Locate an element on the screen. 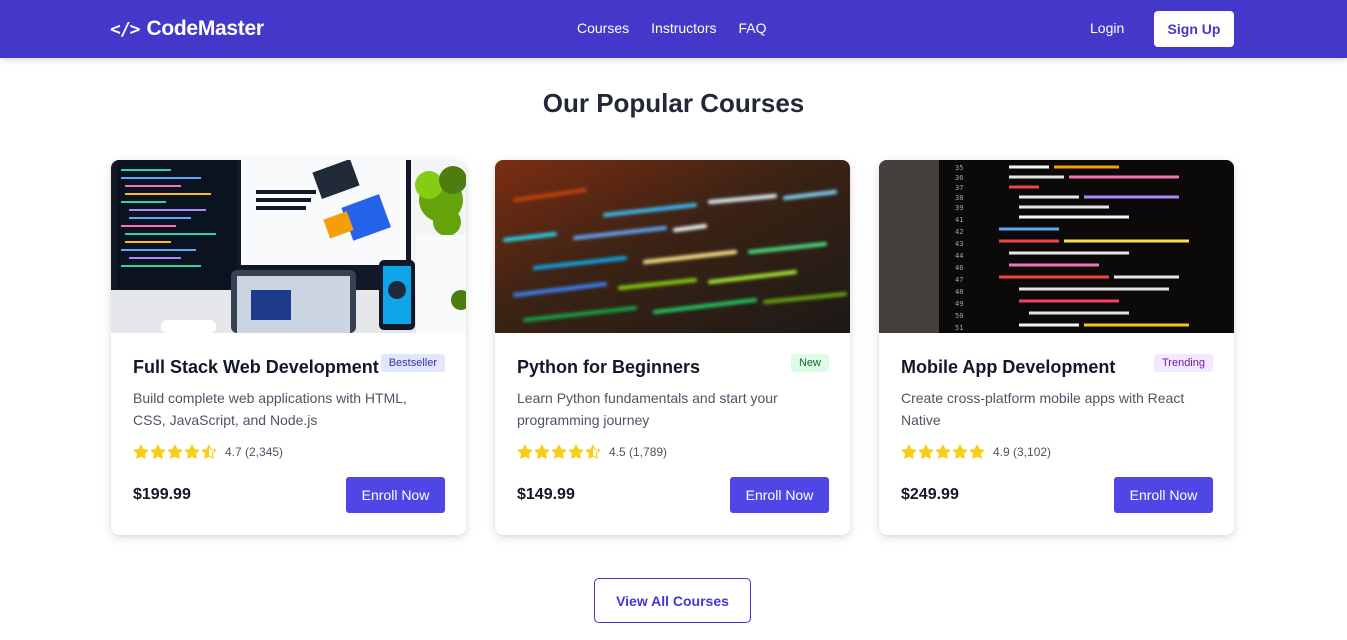 Image resolution: width=1347 pixels, height=640 pixels. course-title: Python for Beginners is located at coordinates (609, 367).